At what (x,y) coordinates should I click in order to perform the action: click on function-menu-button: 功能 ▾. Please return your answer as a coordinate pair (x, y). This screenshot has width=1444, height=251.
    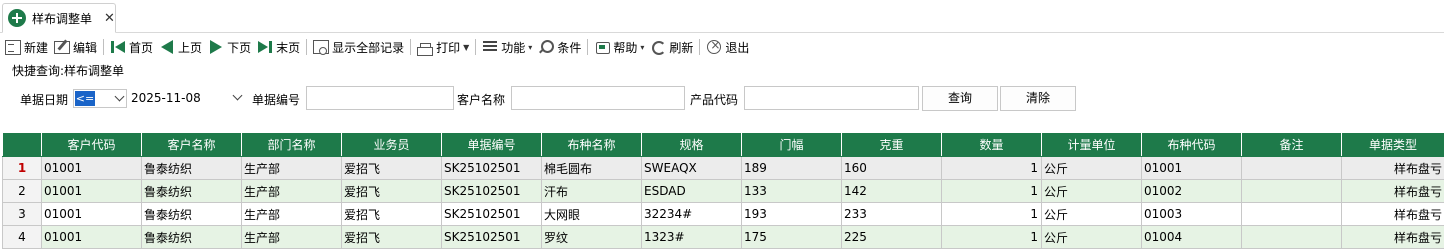
    Looking at the image, I should click on (507, 47).